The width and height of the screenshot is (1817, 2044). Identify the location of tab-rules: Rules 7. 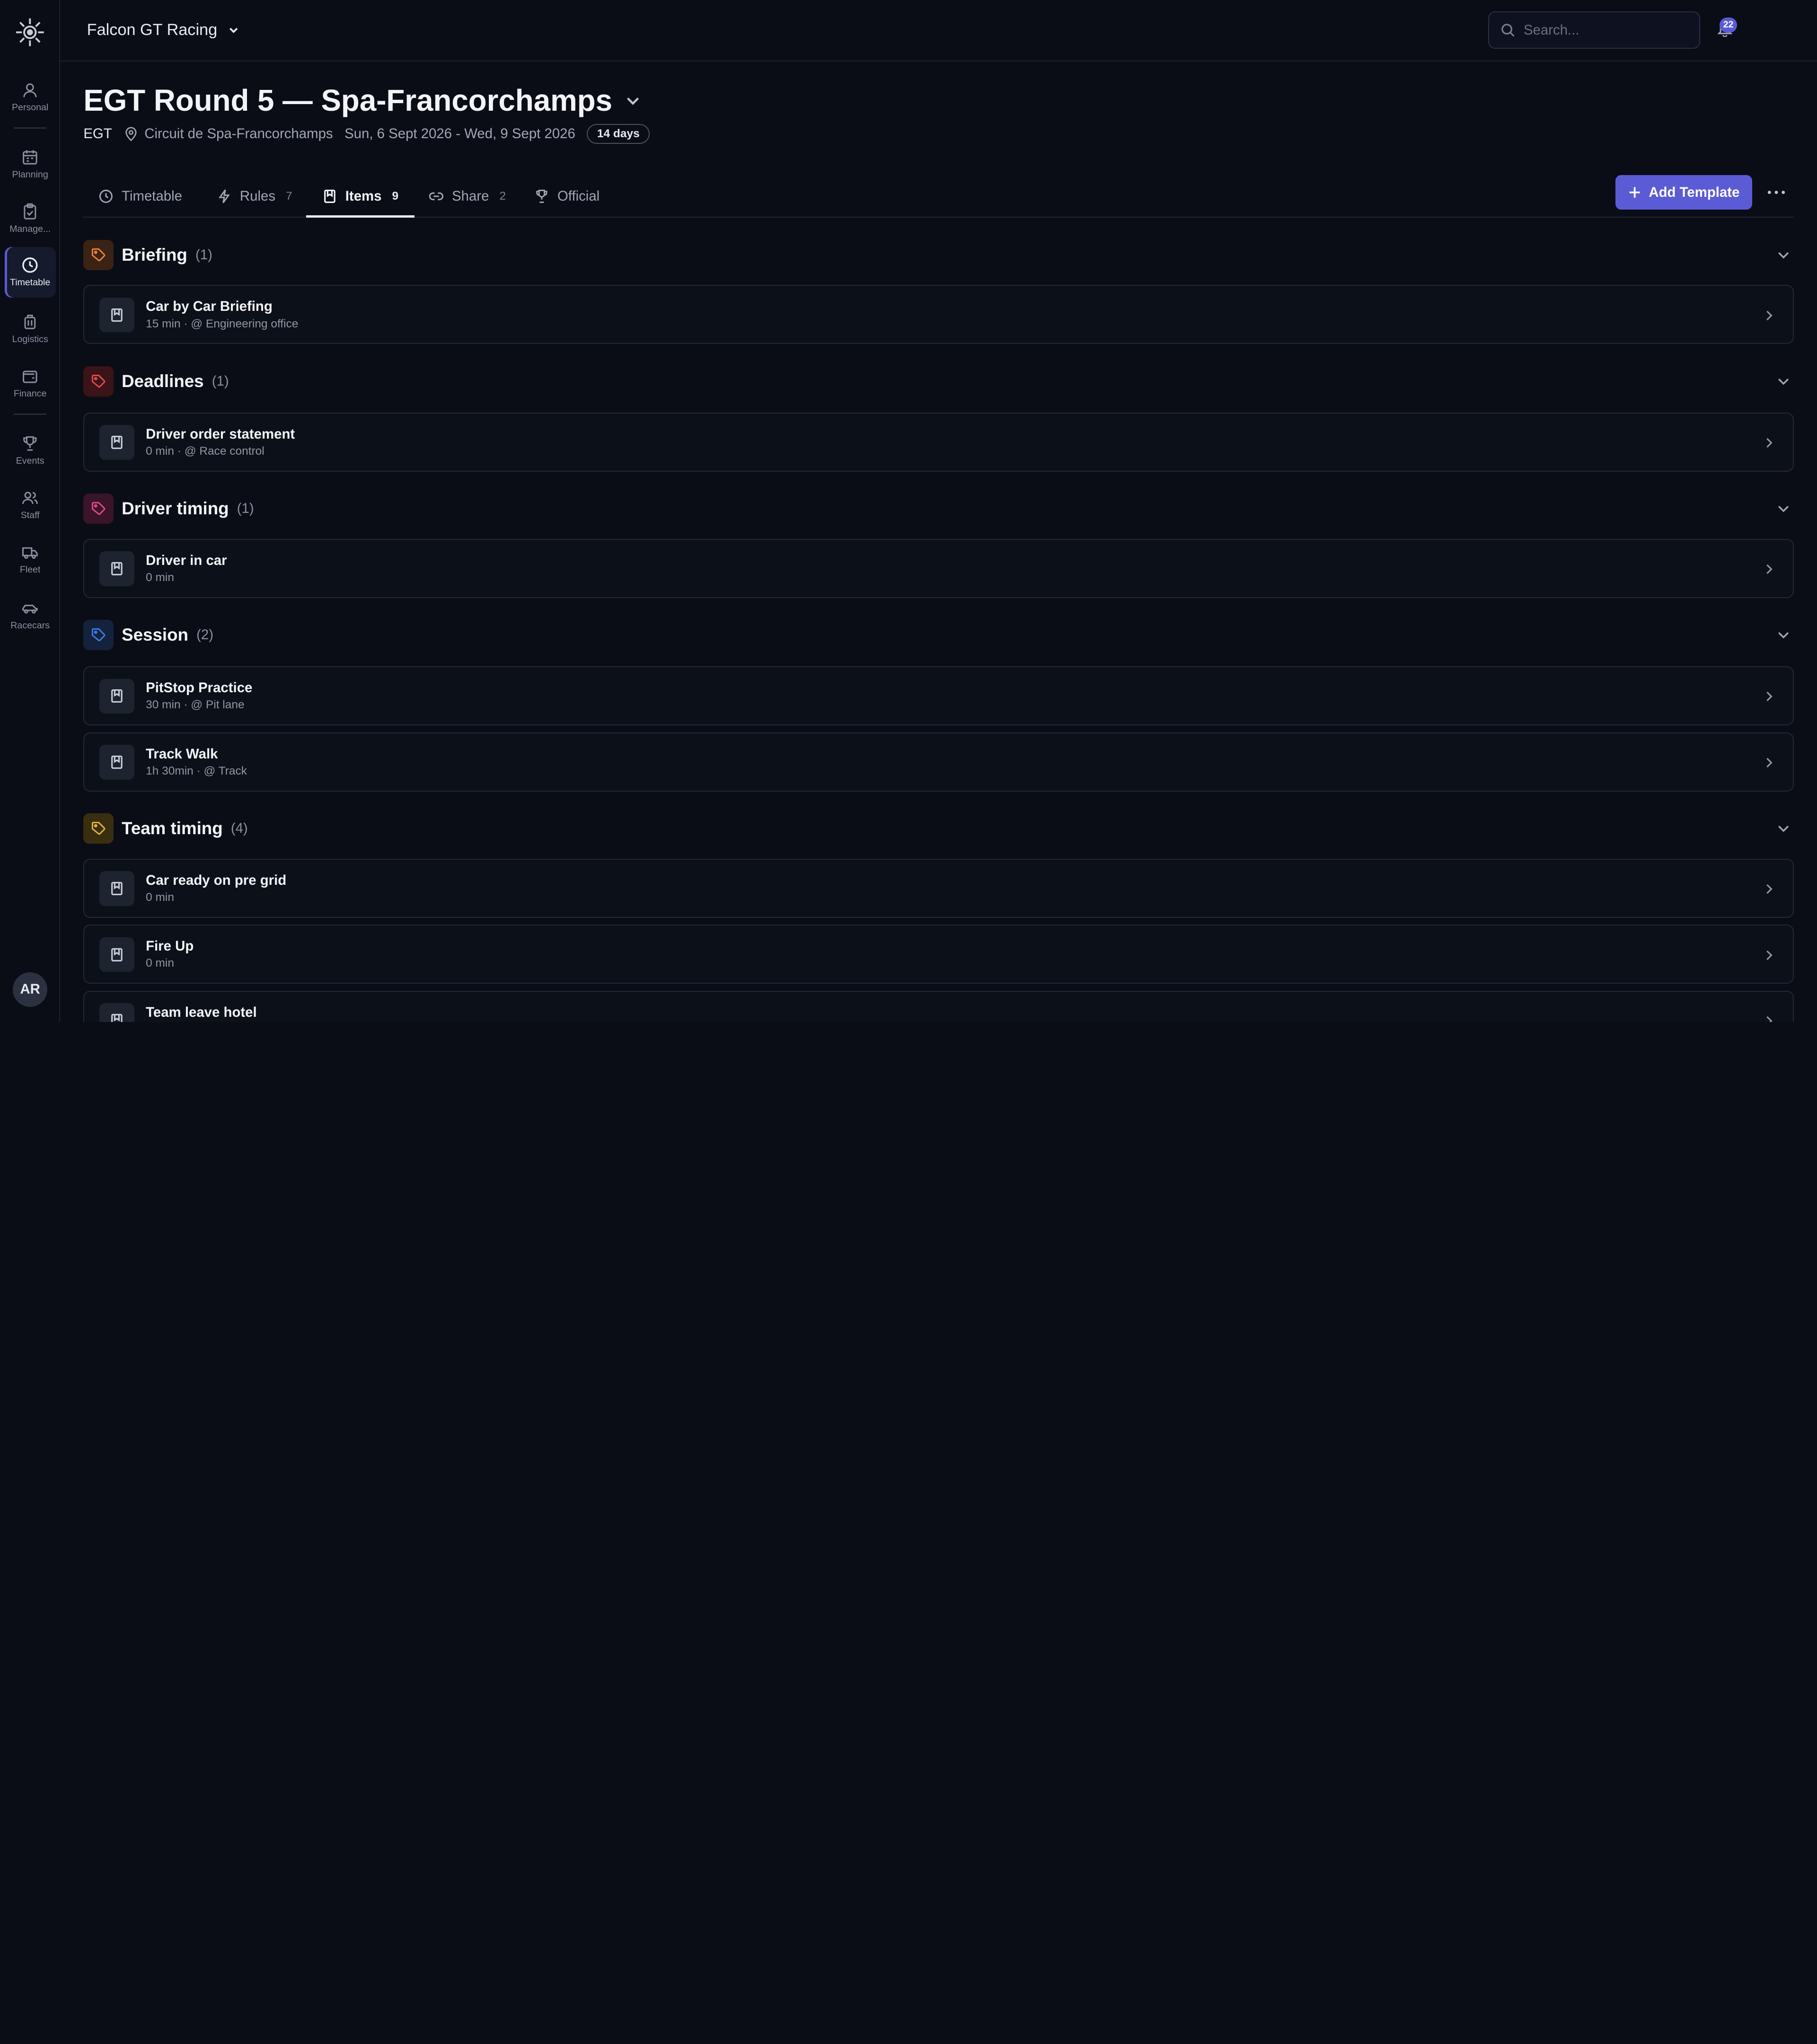
(254, 196).